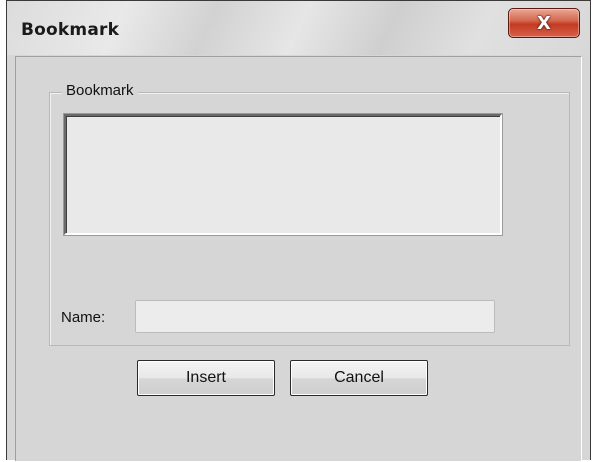 The width and height of the screenshot is (597, 462). What do you see at coordinates (298, 28) in the screenshot?
I see `title-bar: Bookmark X` at bounding box center [298, 28].